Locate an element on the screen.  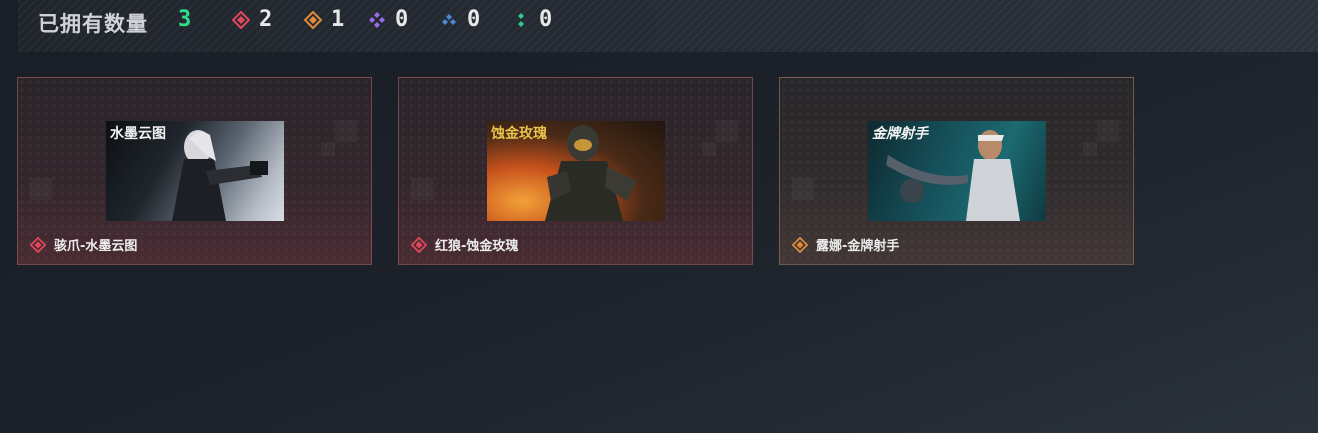
skin-card: 水墨云图 骇爪-水墨云图 is located at coordinates (194, 171).